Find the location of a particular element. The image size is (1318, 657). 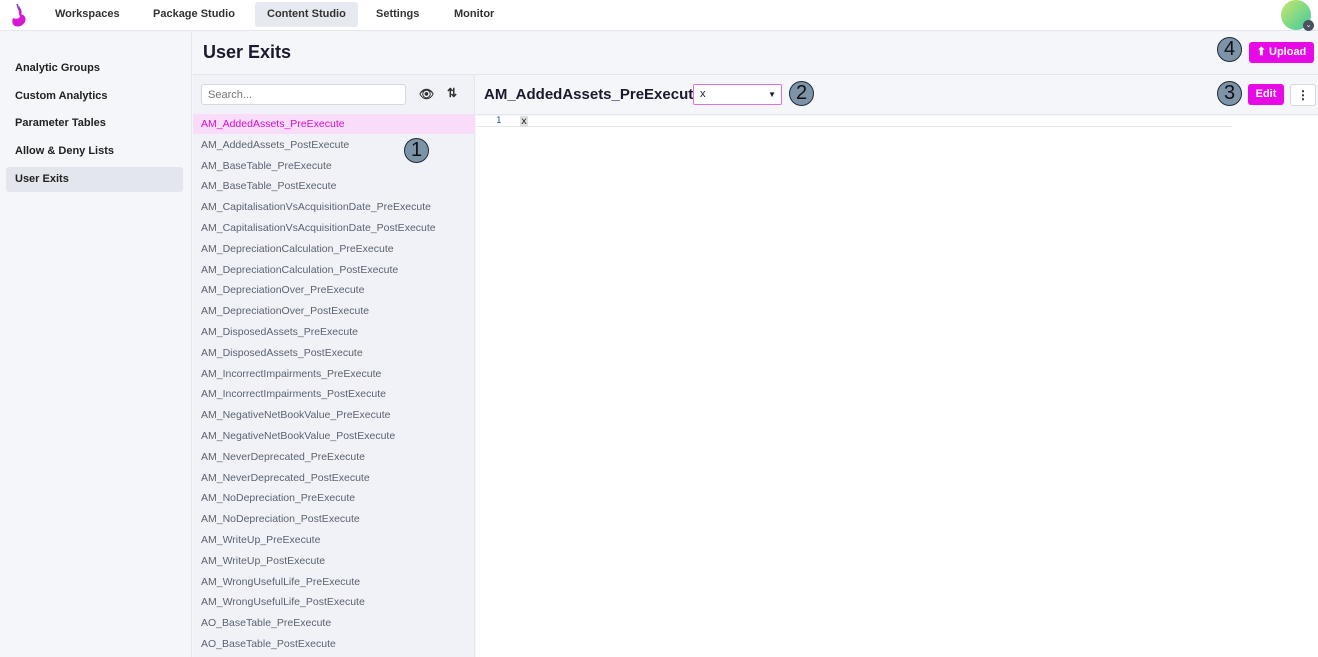

list-item: AM_AddedAssets_PostExecute is located at coordinates (334, 145).